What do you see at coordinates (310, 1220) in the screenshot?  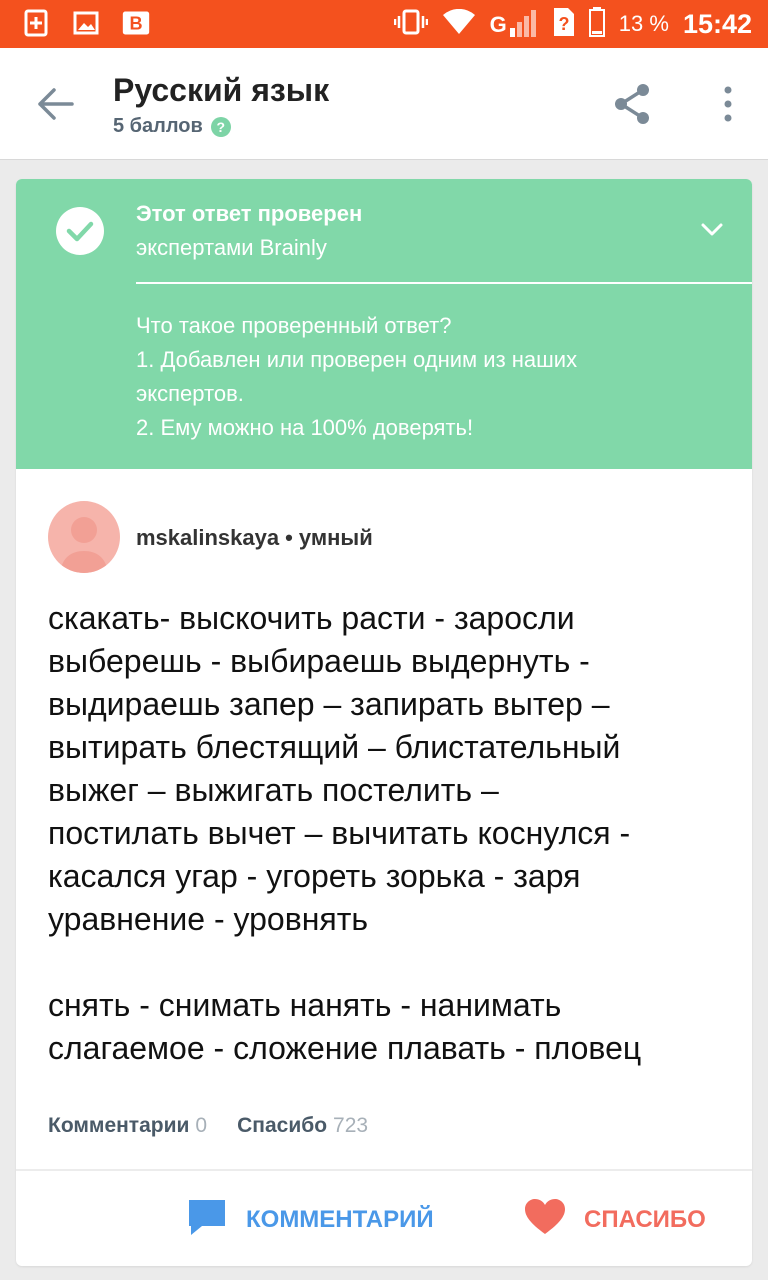 I see `comment-button: КОММЕНТАРИЙ` at bounding box center [310, 1220].